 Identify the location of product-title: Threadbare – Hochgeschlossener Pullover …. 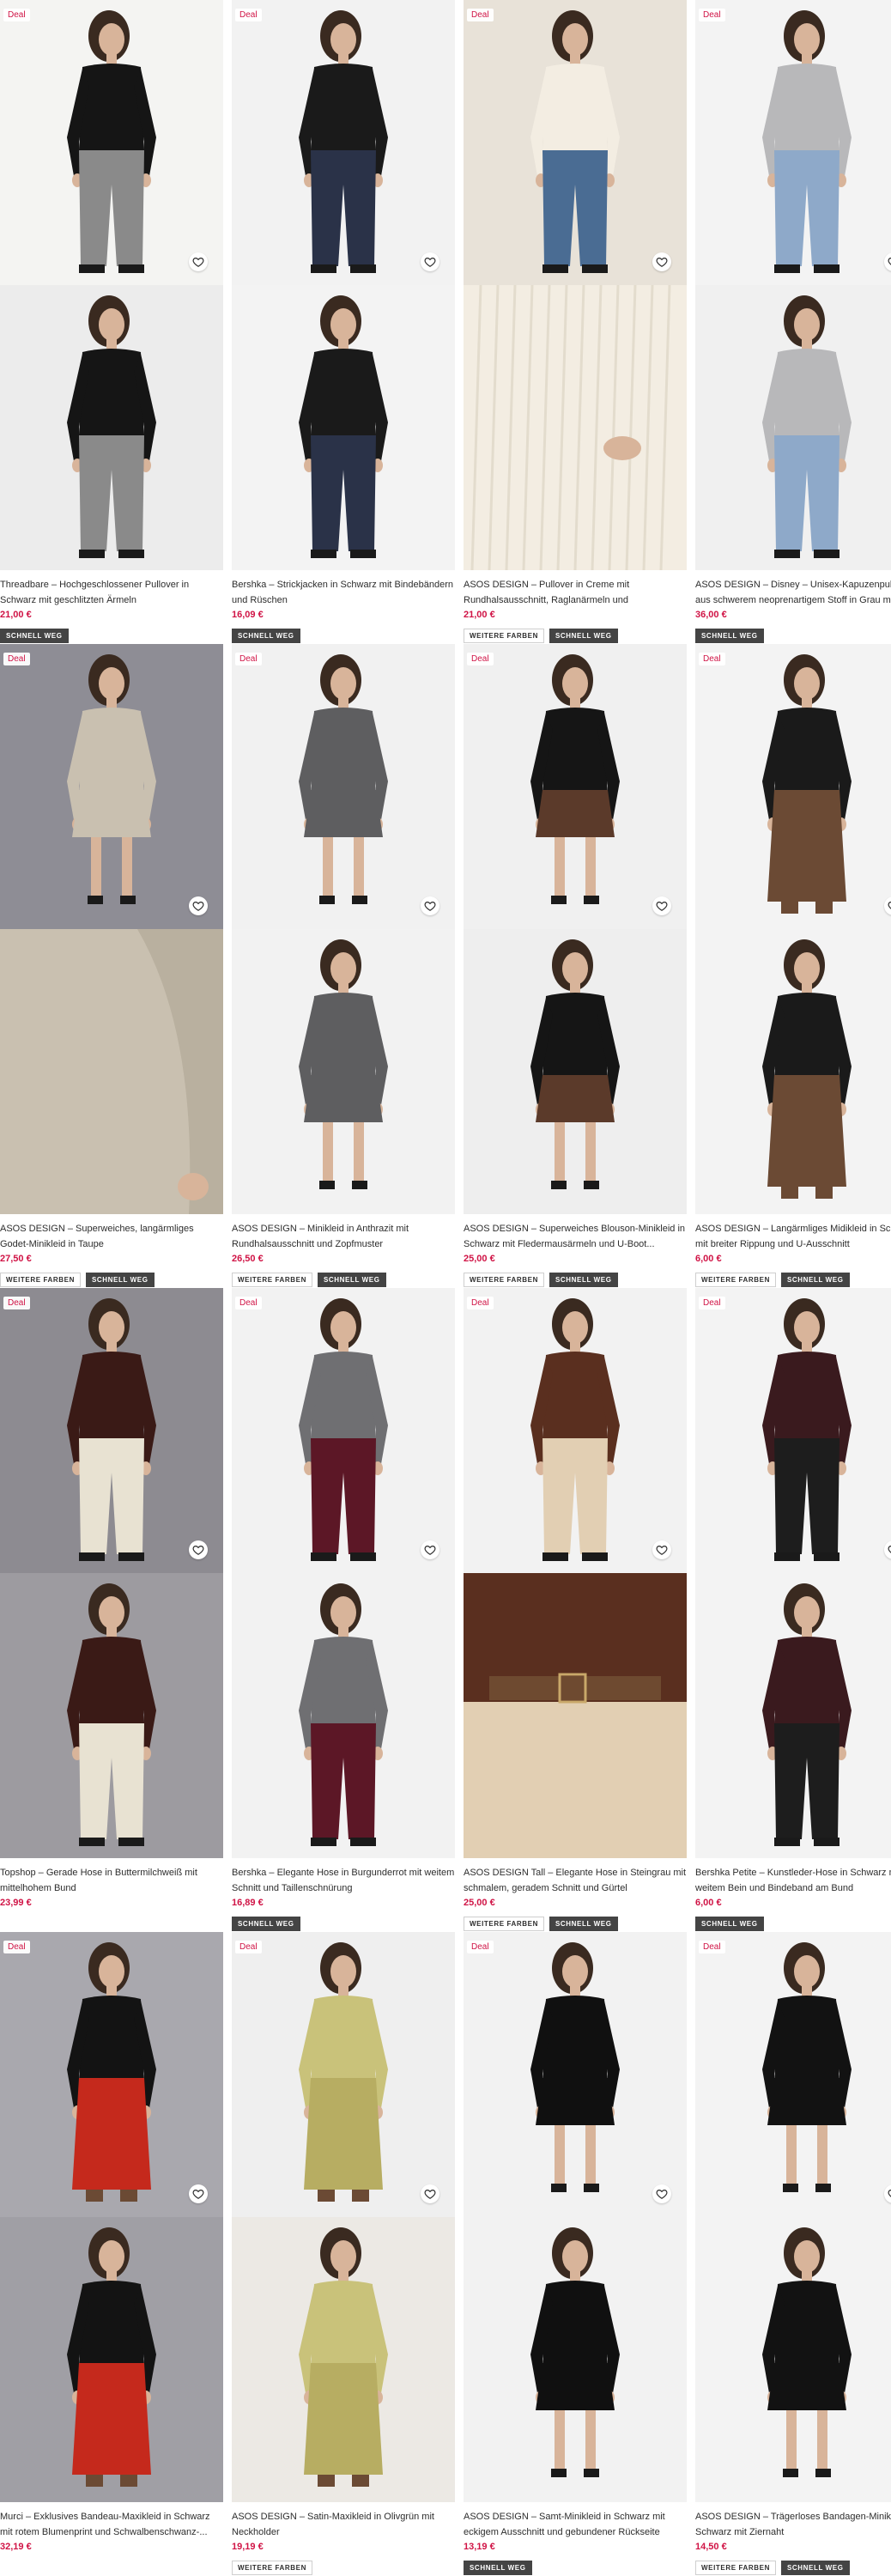
(111, 592).